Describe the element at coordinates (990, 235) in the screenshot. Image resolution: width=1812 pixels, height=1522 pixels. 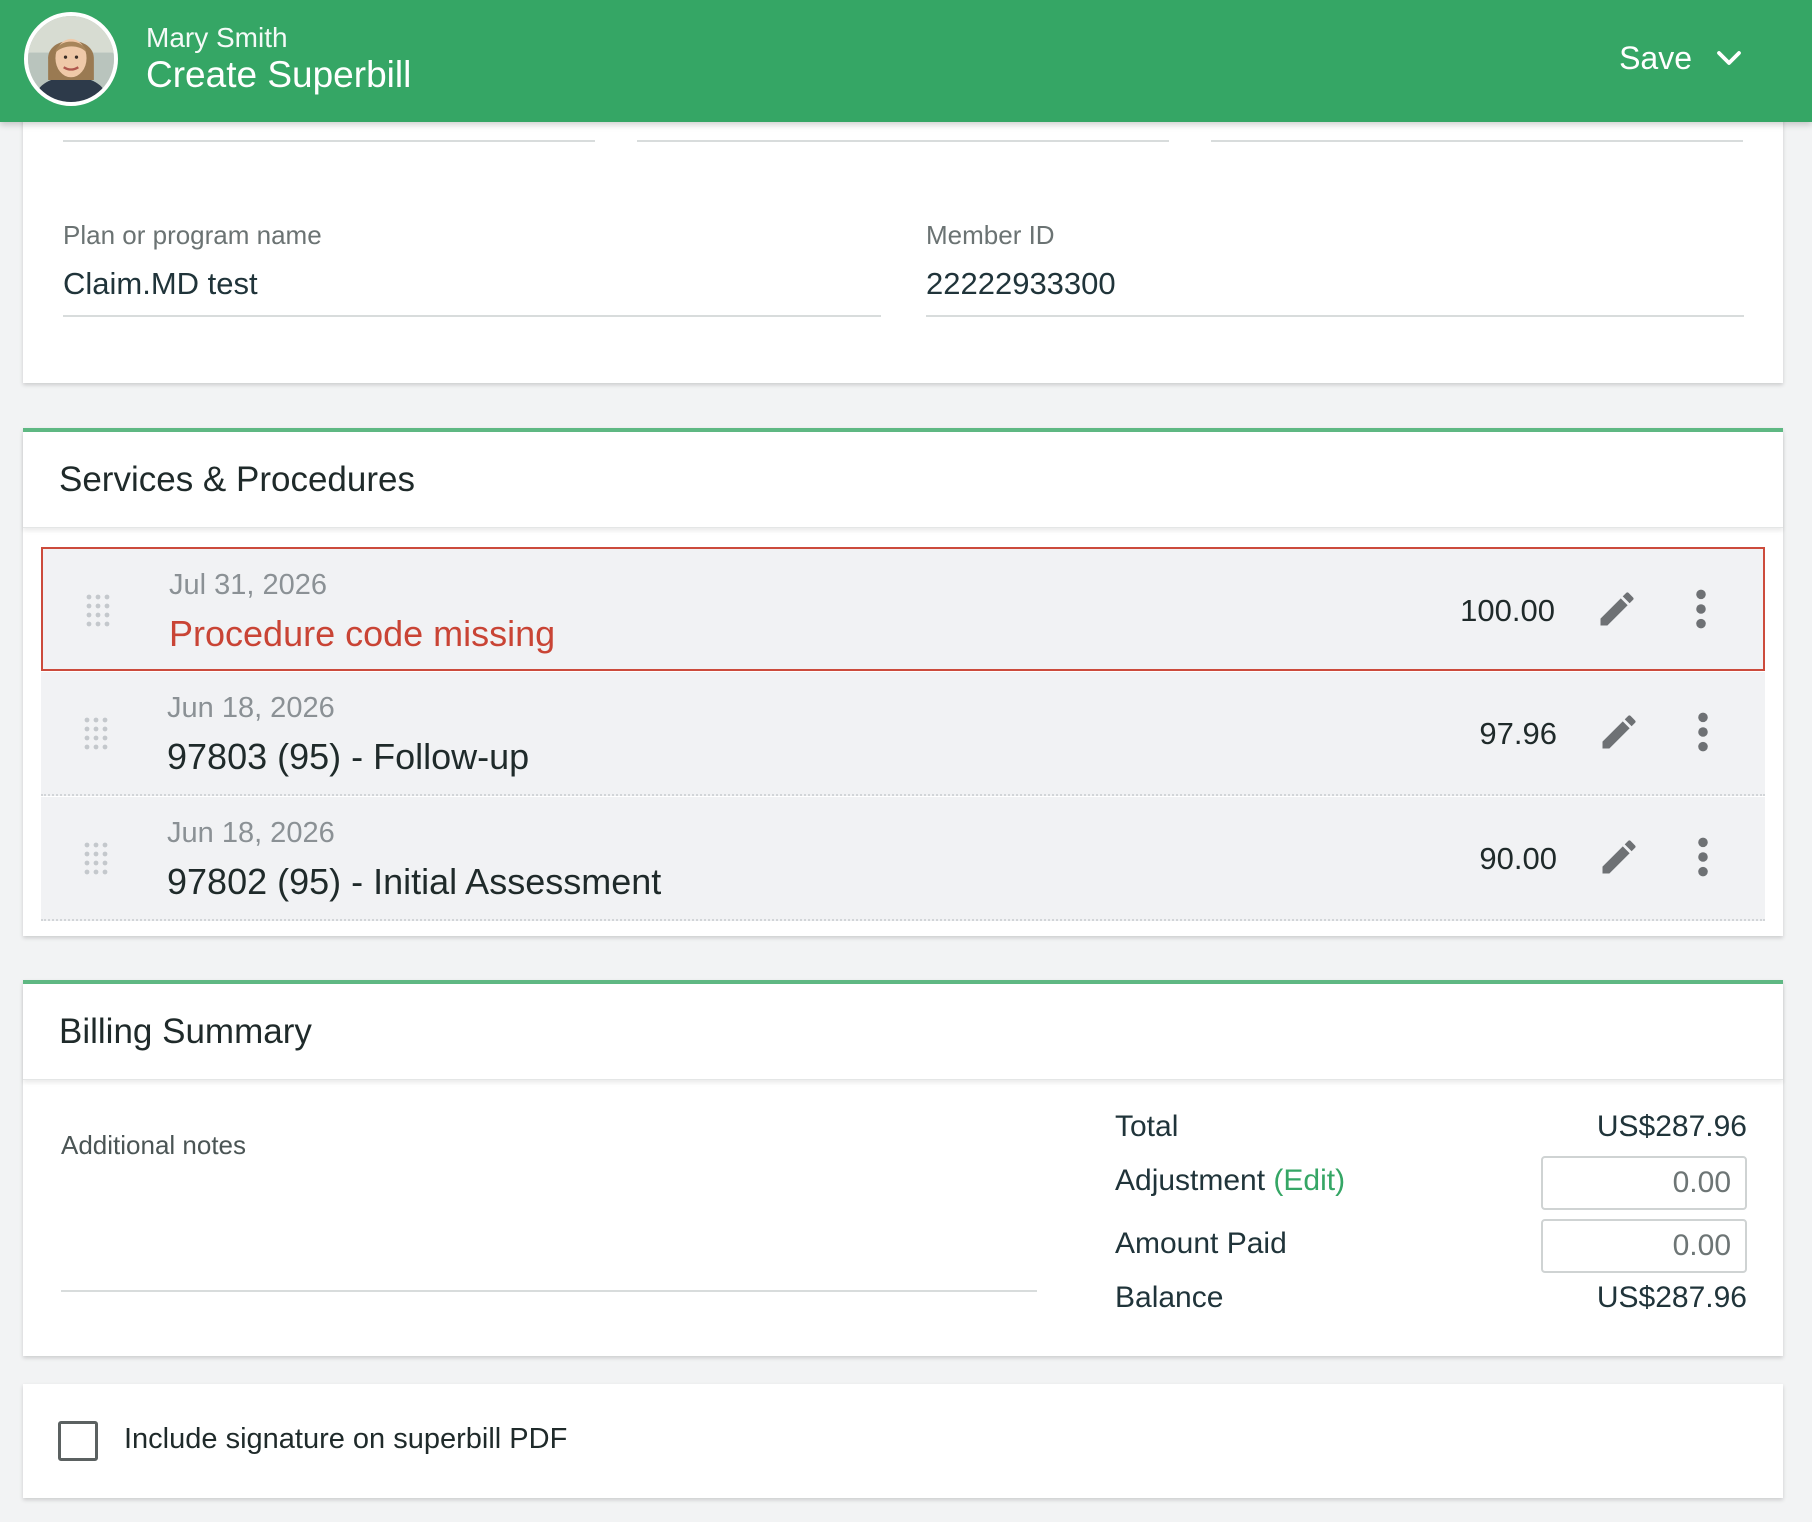
I see `member-id-label: Member ID` at that location.